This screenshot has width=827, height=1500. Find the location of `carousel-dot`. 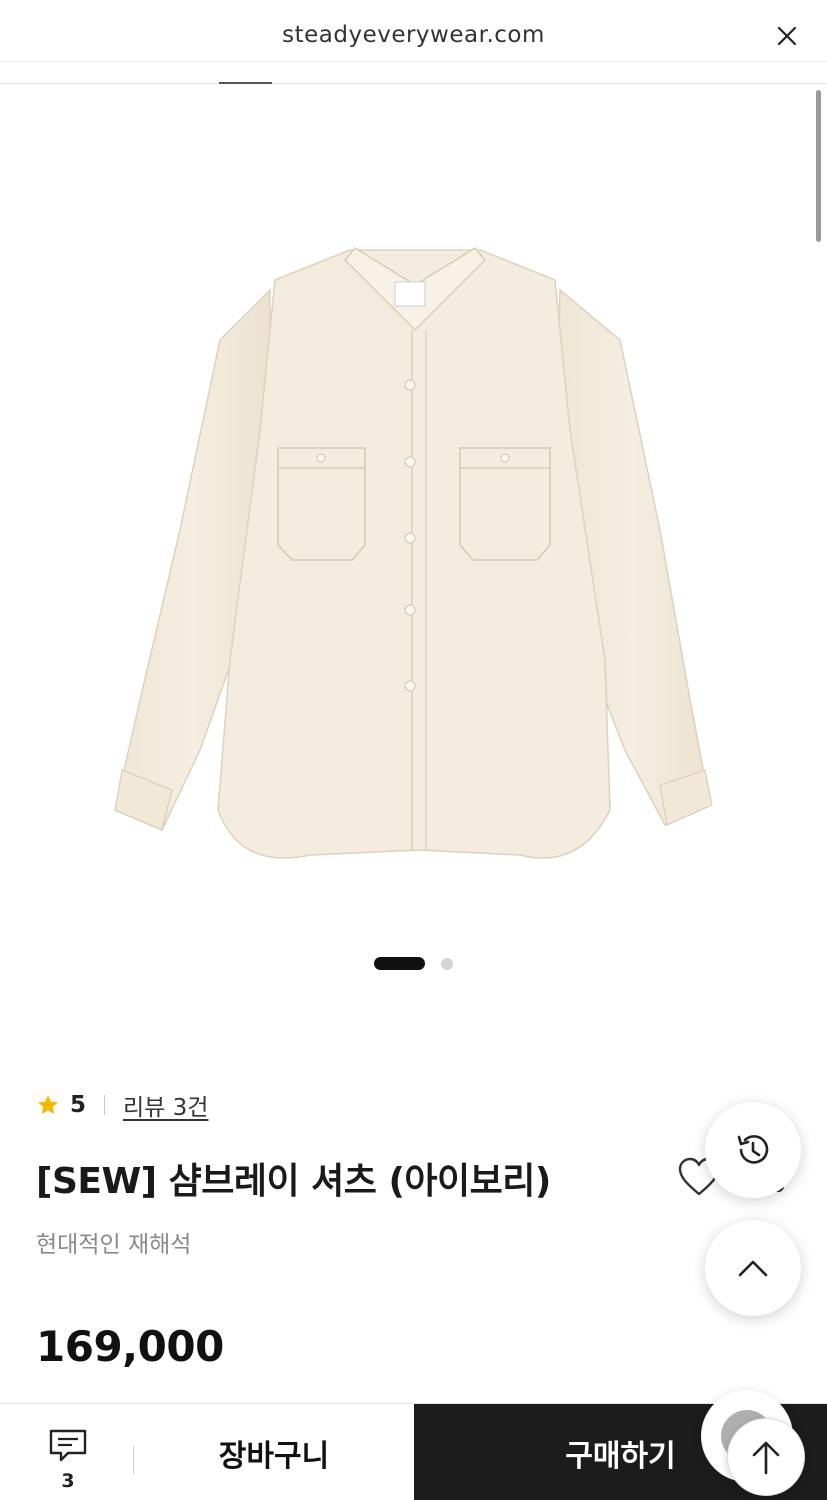

carousel-dot is located at coordinates (447, 964).